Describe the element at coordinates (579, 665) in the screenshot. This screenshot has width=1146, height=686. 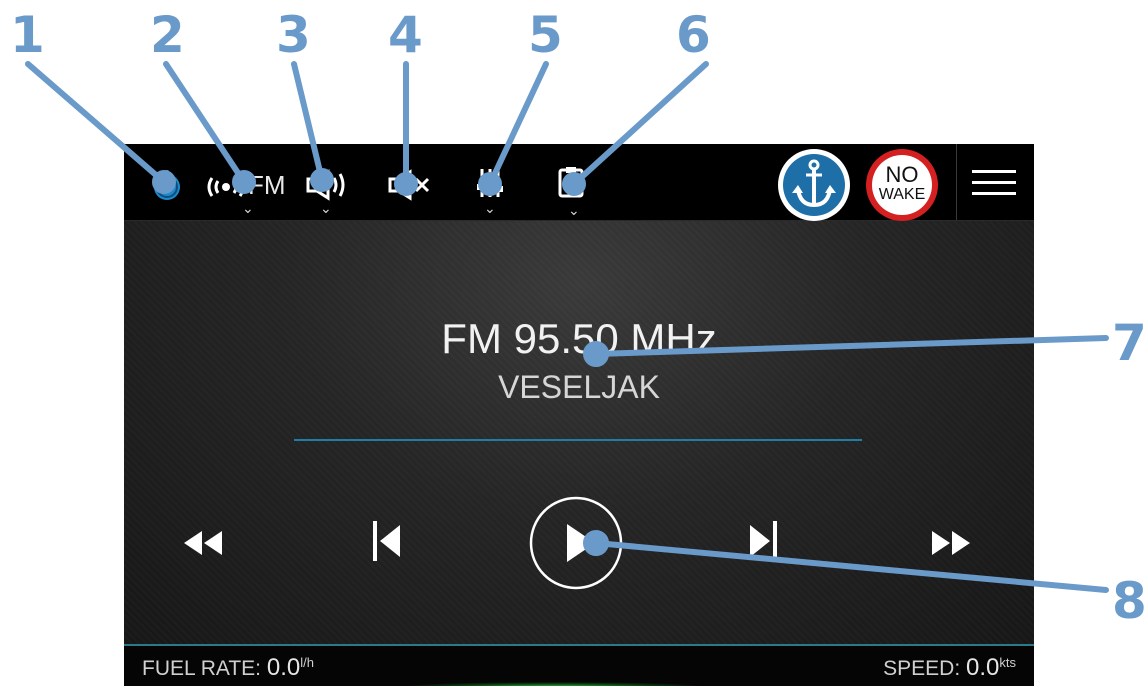
I see `status-bar: FUEL RATE: 0.0l/h SPEED: 0.0kts` at that location.